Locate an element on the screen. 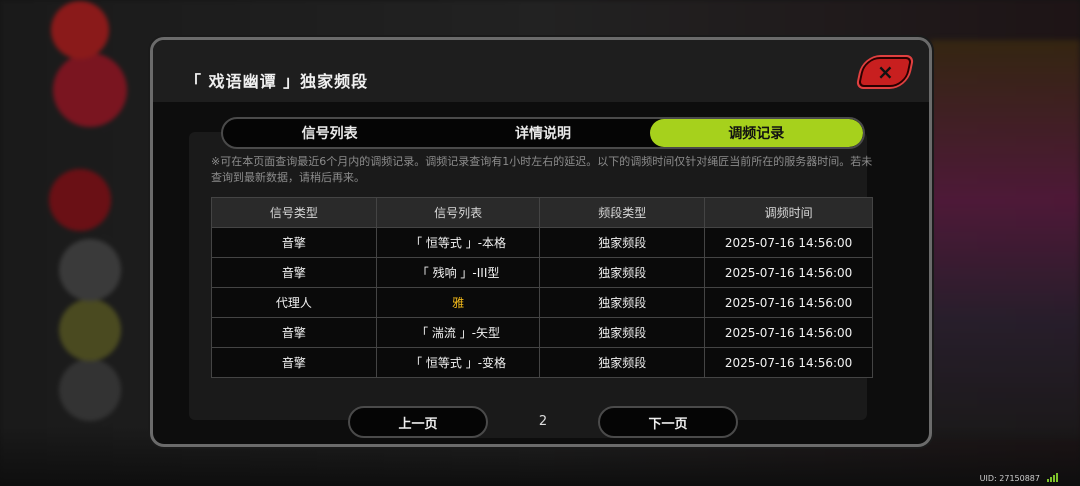 The height and width of the screenshot is (486, 1080). cell-signal-name: 「 湍流 」-矢型 is located at coordinates (458, 332).